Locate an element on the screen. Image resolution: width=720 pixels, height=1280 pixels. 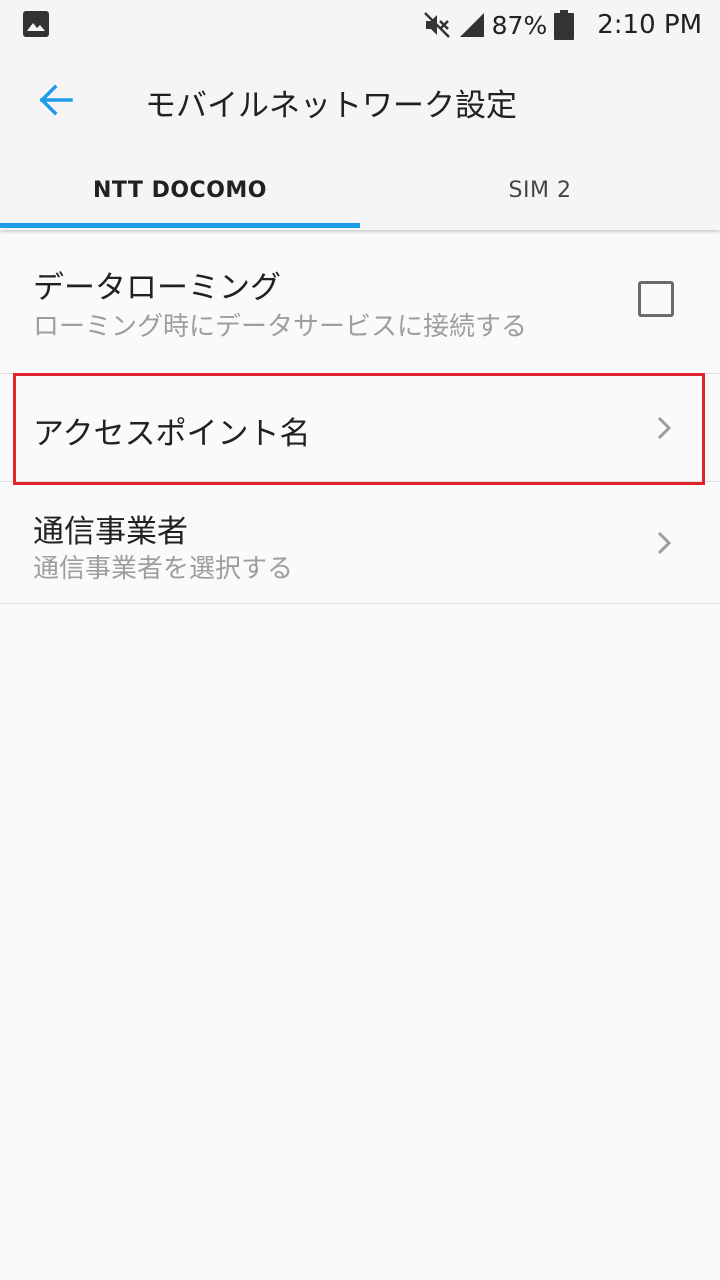
access-point-names-title: アクセスポイント名 is located at coordinates (172, 434).